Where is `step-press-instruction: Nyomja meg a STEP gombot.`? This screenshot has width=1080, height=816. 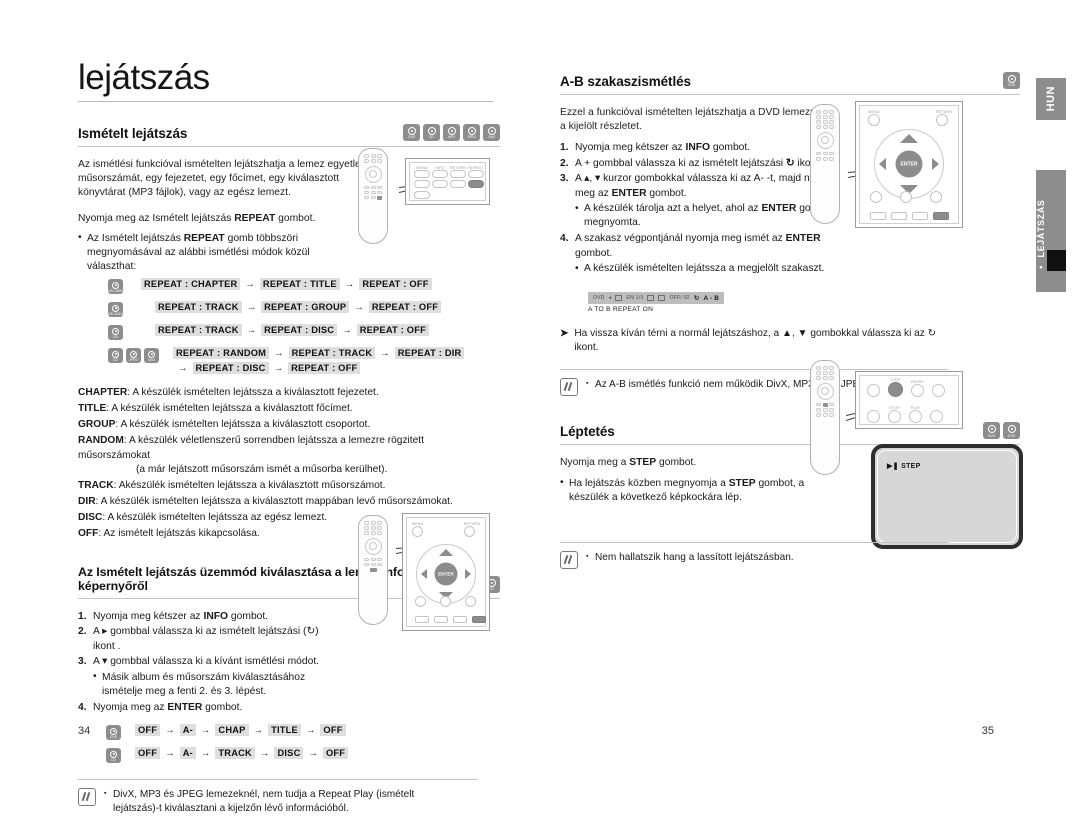 step-press-instruction: Nyomja meg a STEP gombot. is located at coordinates (628, 463).